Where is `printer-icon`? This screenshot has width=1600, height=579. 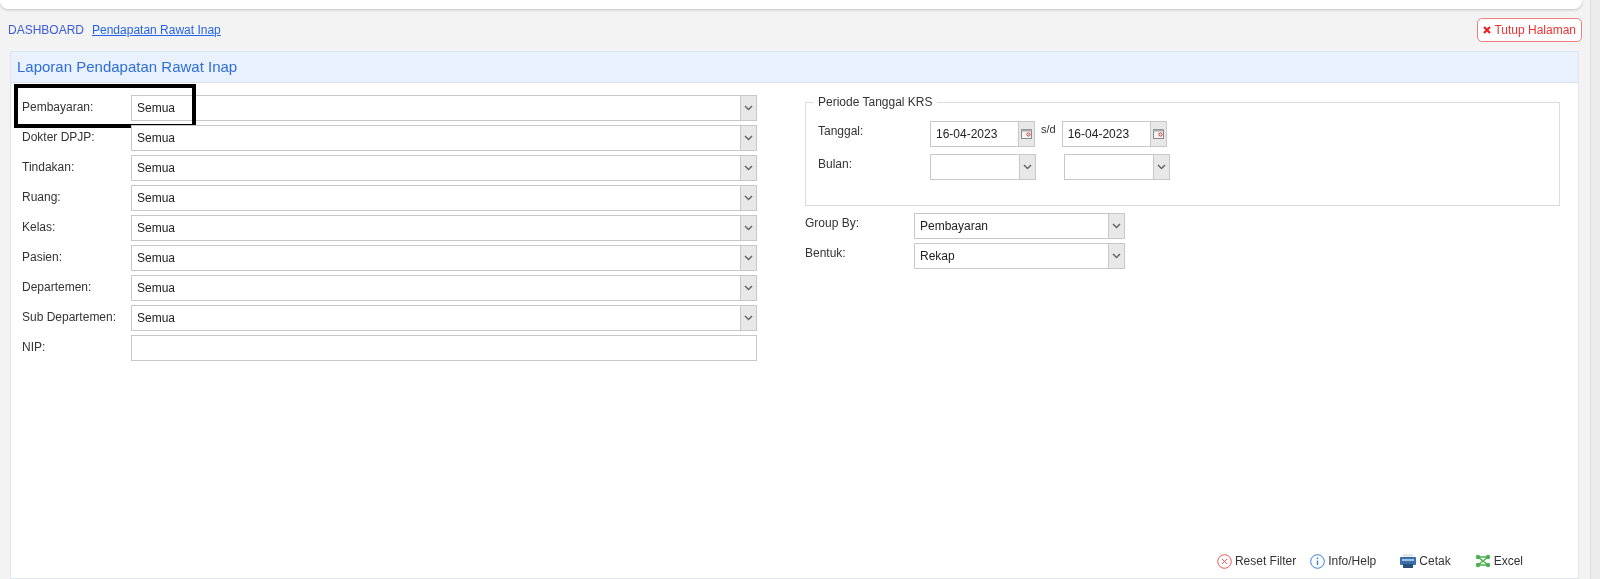 printer-icon is located at coordinates (1408, 561).